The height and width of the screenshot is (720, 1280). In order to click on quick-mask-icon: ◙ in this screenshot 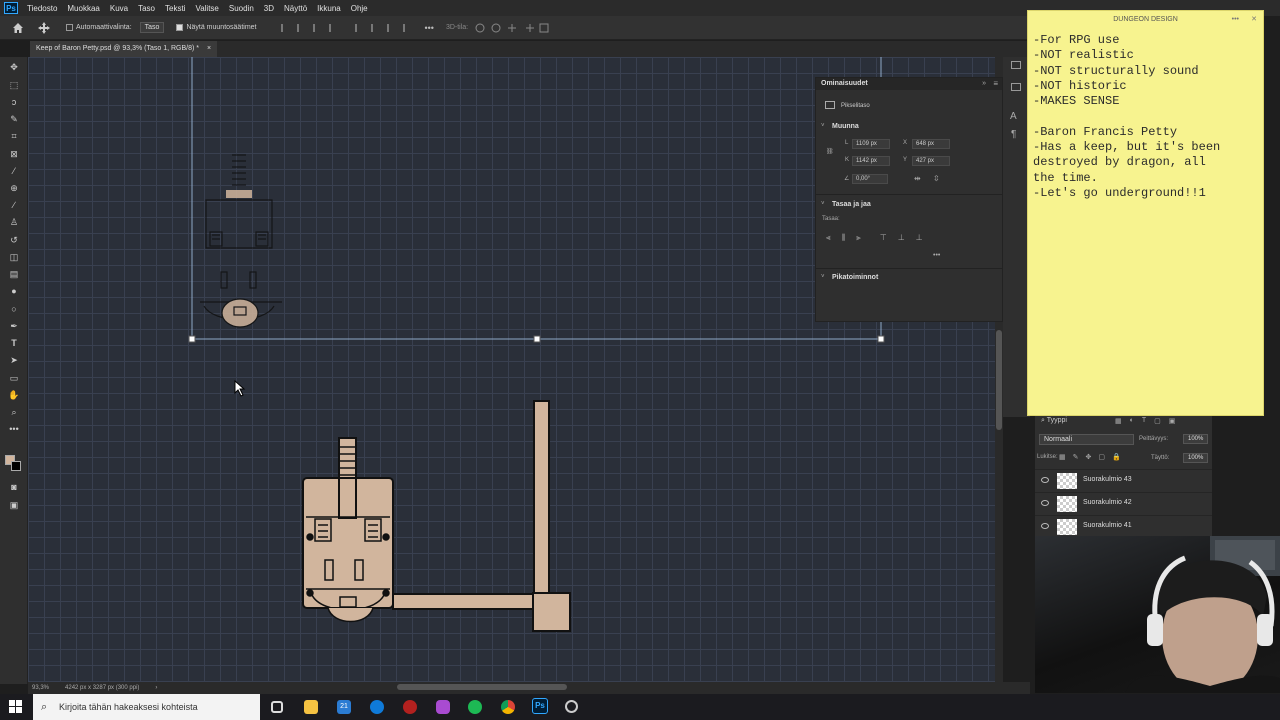, I will do `click(14, 487)`.